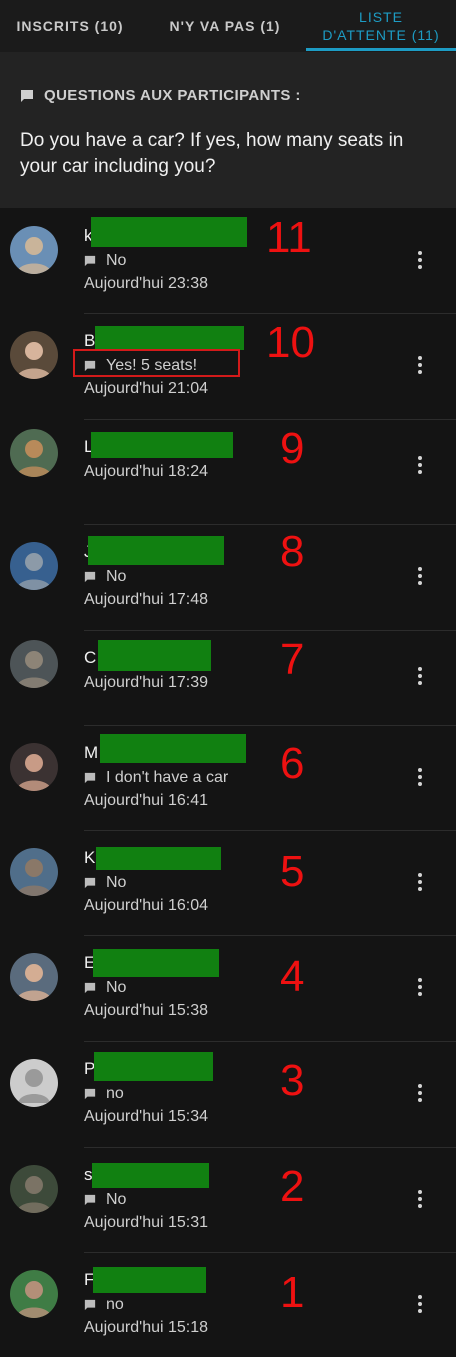 This screenshot has width=456, height=1357. Describe the element at coordinates (167, 777) in the screenshot. I see `answer-text: I don't have a car` at that location.